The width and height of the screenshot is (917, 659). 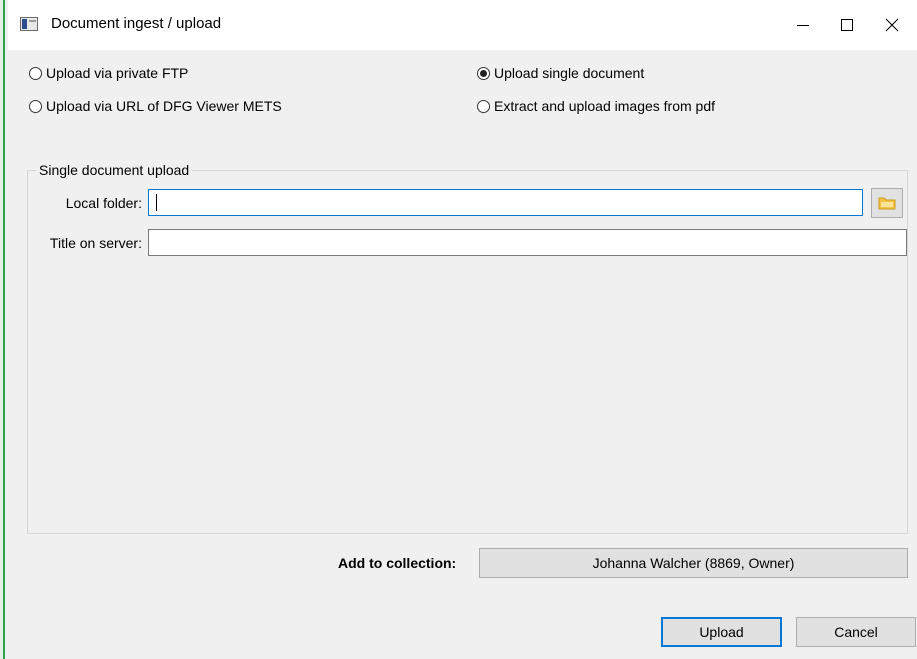 What do you see at coordinates (483, 73) in the screenshot?
I see `radio-single-document` at bounding box center [483, 73].